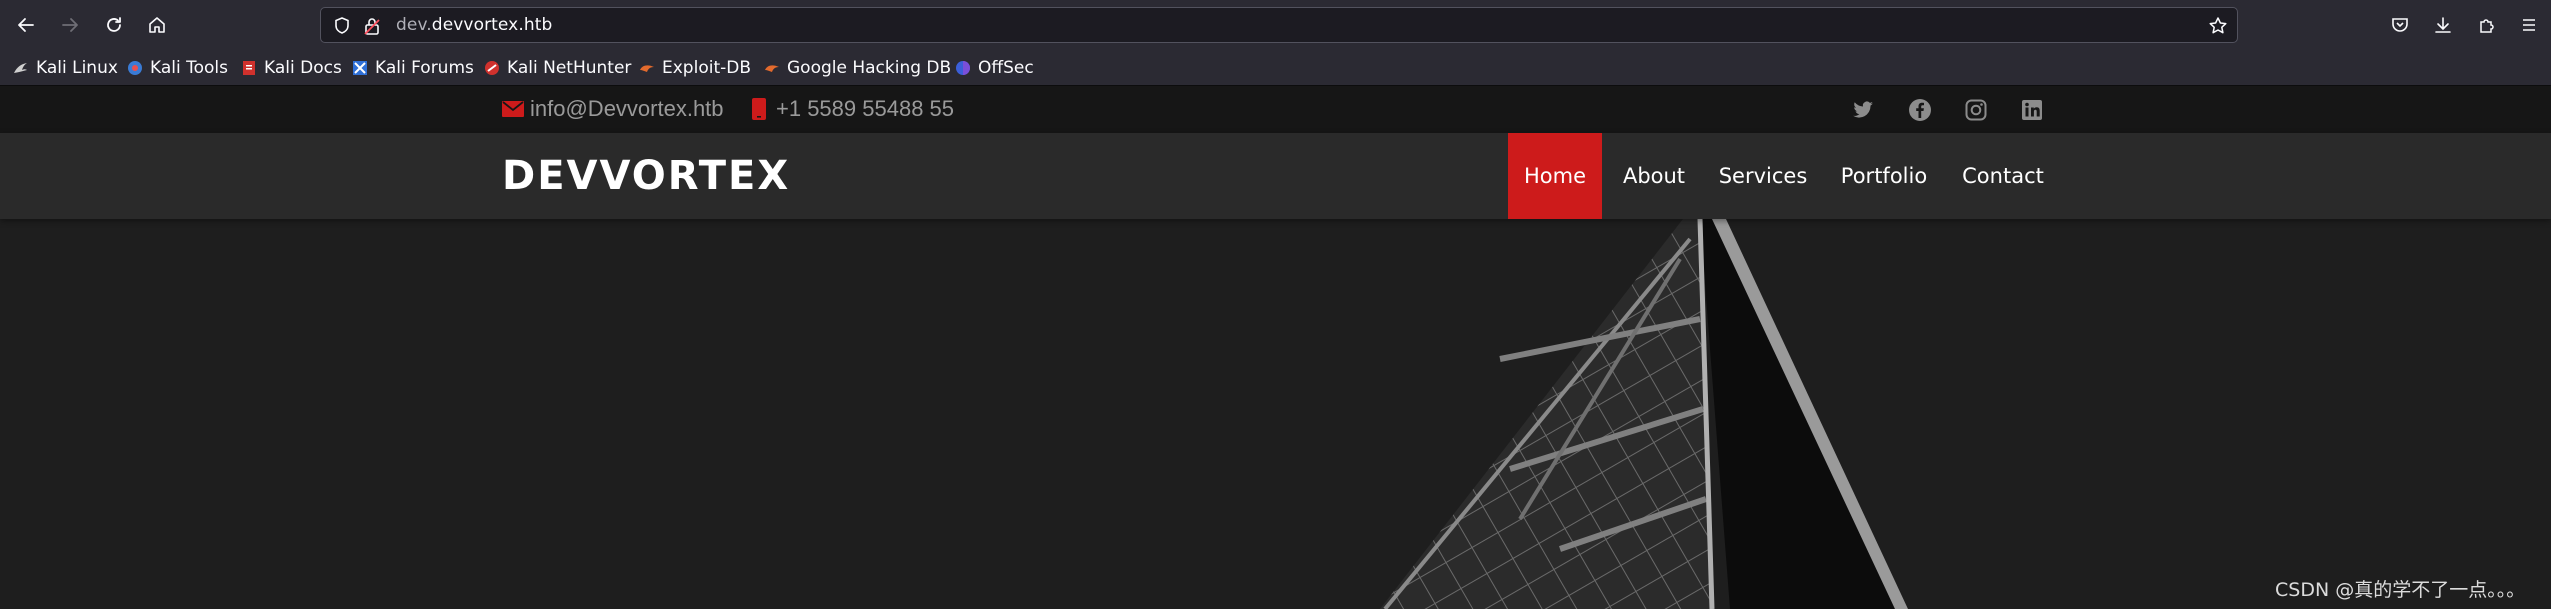  I want to click on envelope-icon, so click(513, 109).